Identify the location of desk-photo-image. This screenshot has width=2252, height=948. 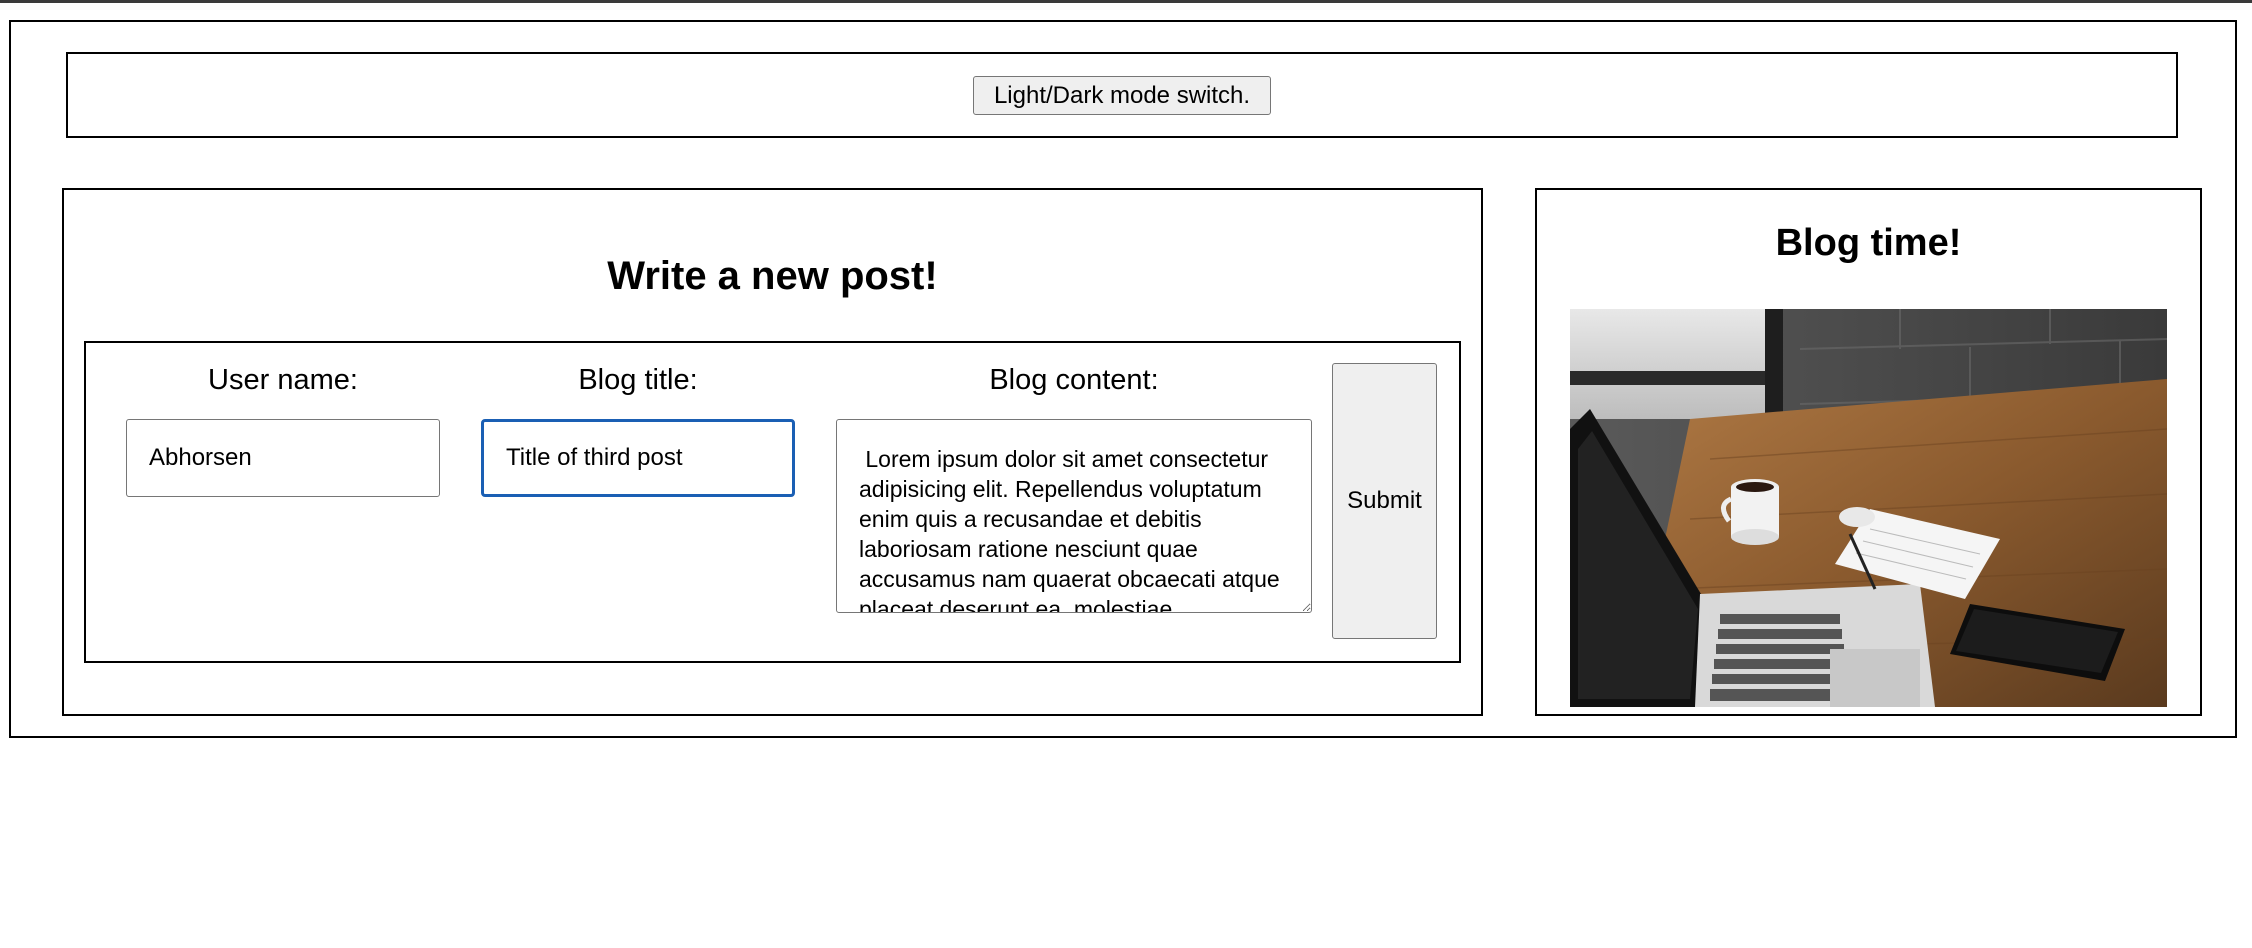
(1868, 508).